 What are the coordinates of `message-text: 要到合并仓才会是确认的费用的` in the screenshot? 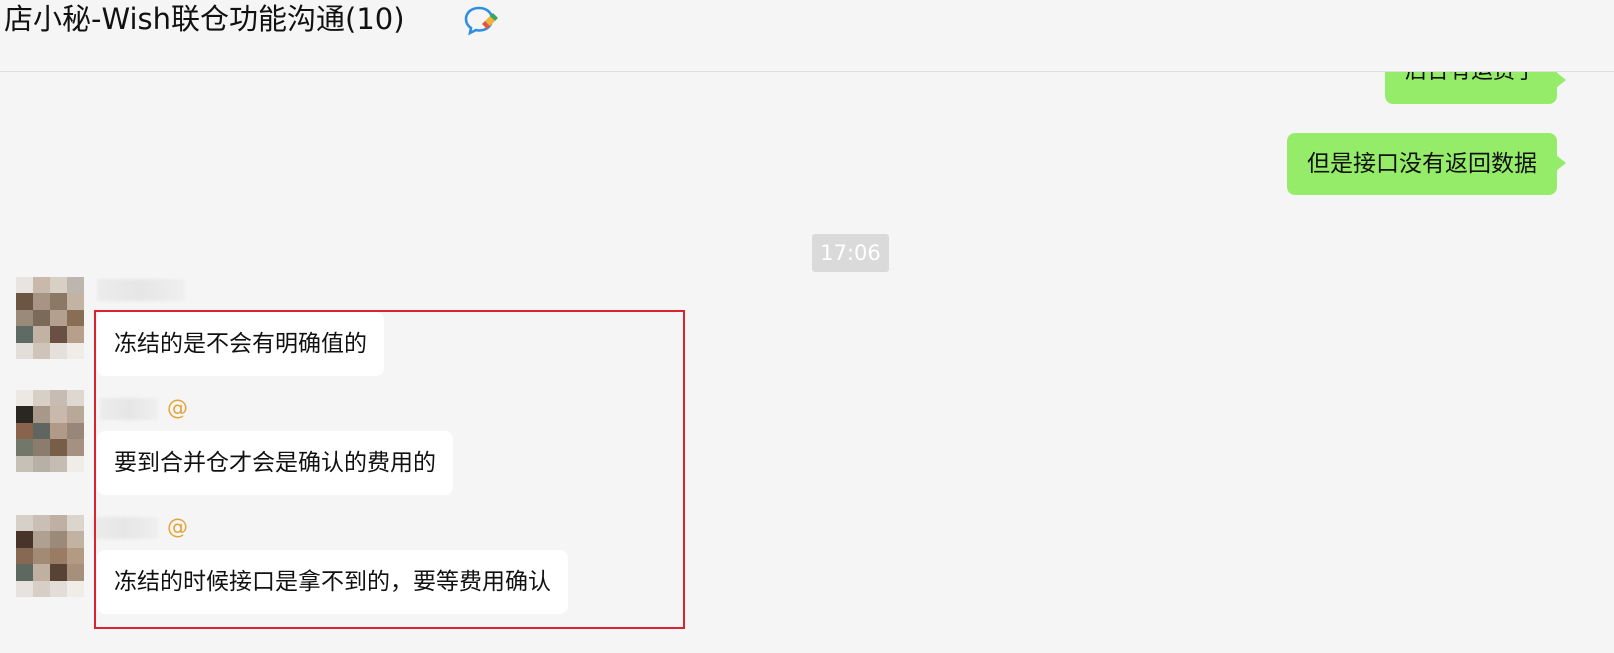 It's located at (275, 463).